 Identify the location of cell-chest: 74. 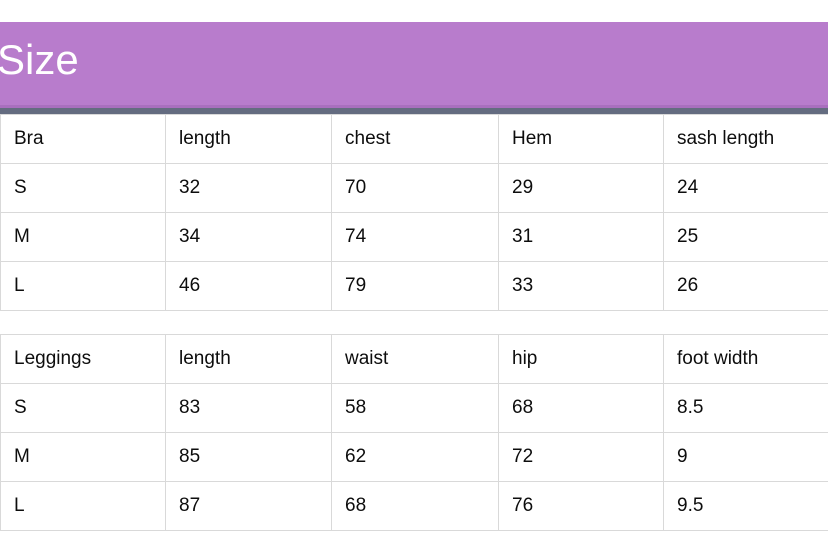
(415, 237).